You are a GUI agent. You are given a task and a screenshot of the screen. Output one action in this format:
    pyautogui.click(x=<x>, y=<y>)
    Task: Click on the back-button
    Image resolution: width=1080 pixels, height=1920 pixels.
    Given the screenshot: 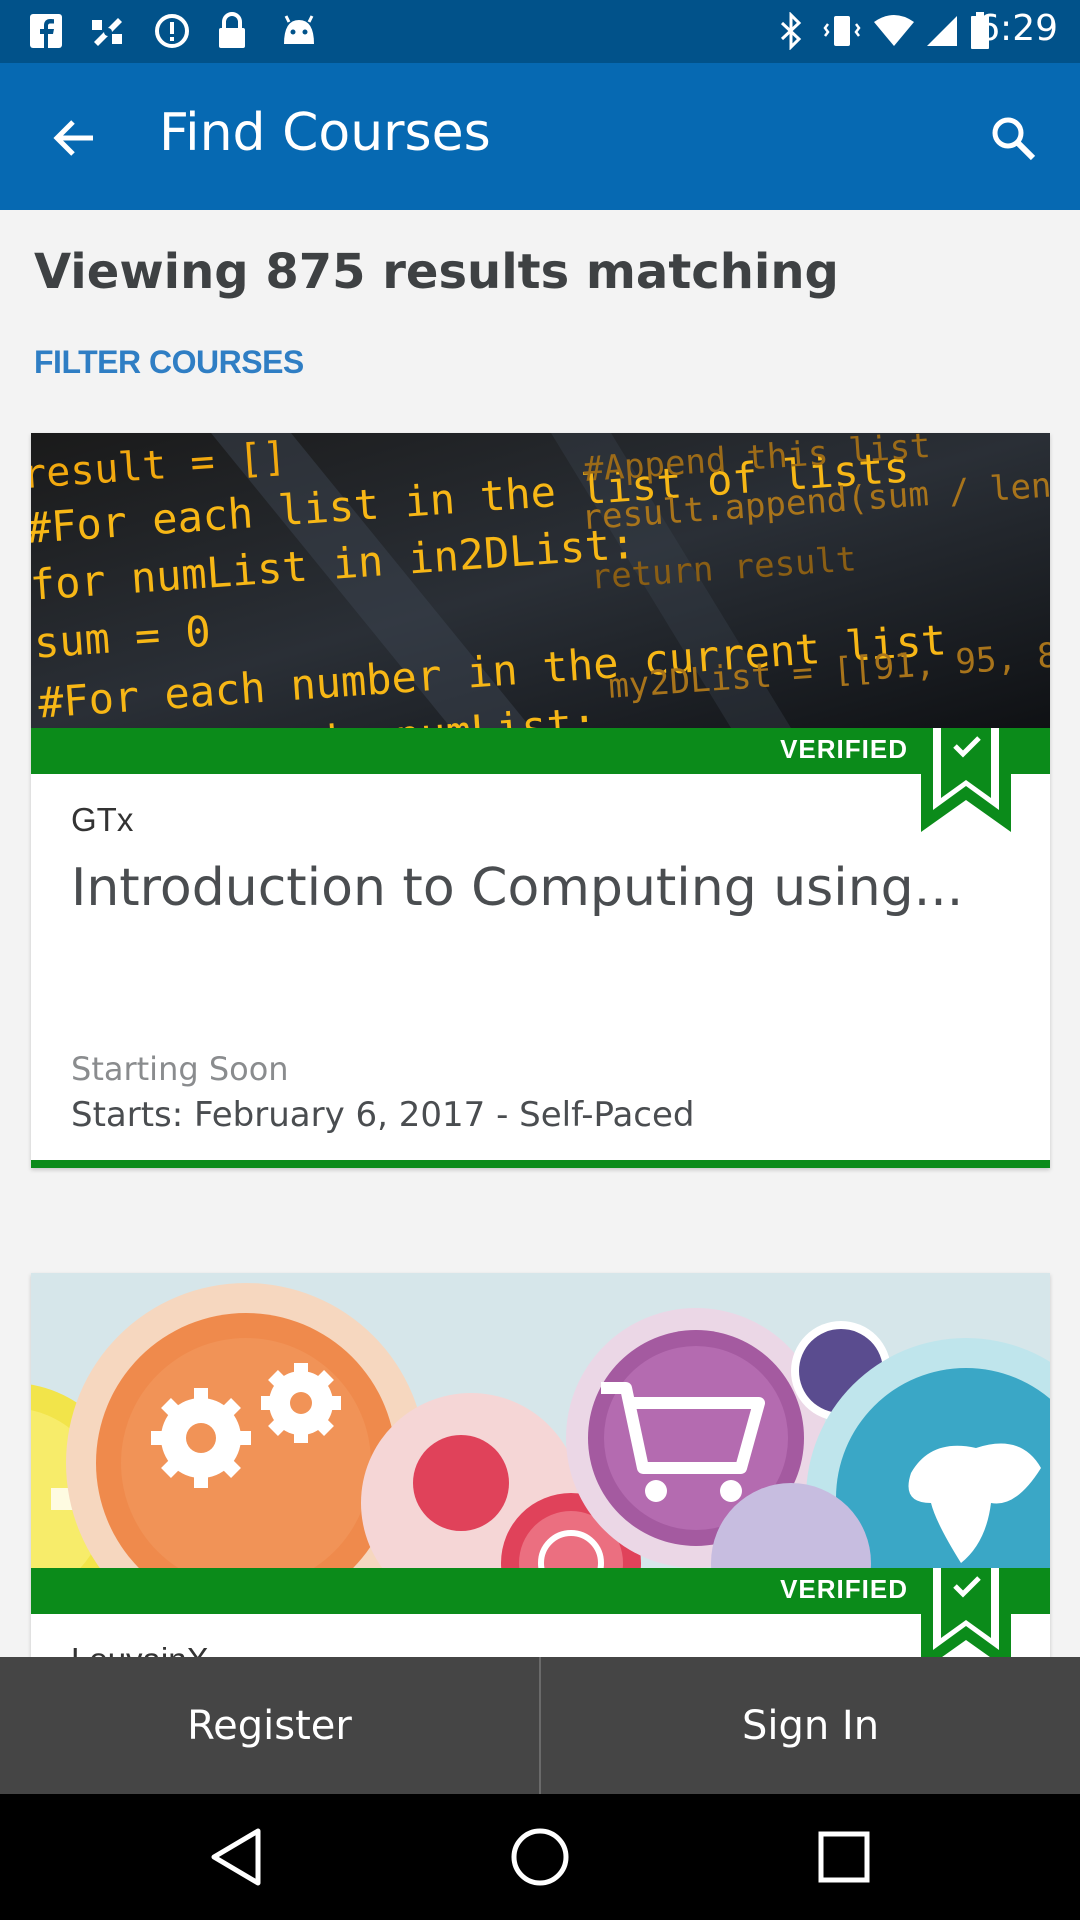 What is the action you would take?
    pyautogui.click(x=73, y=138)
    